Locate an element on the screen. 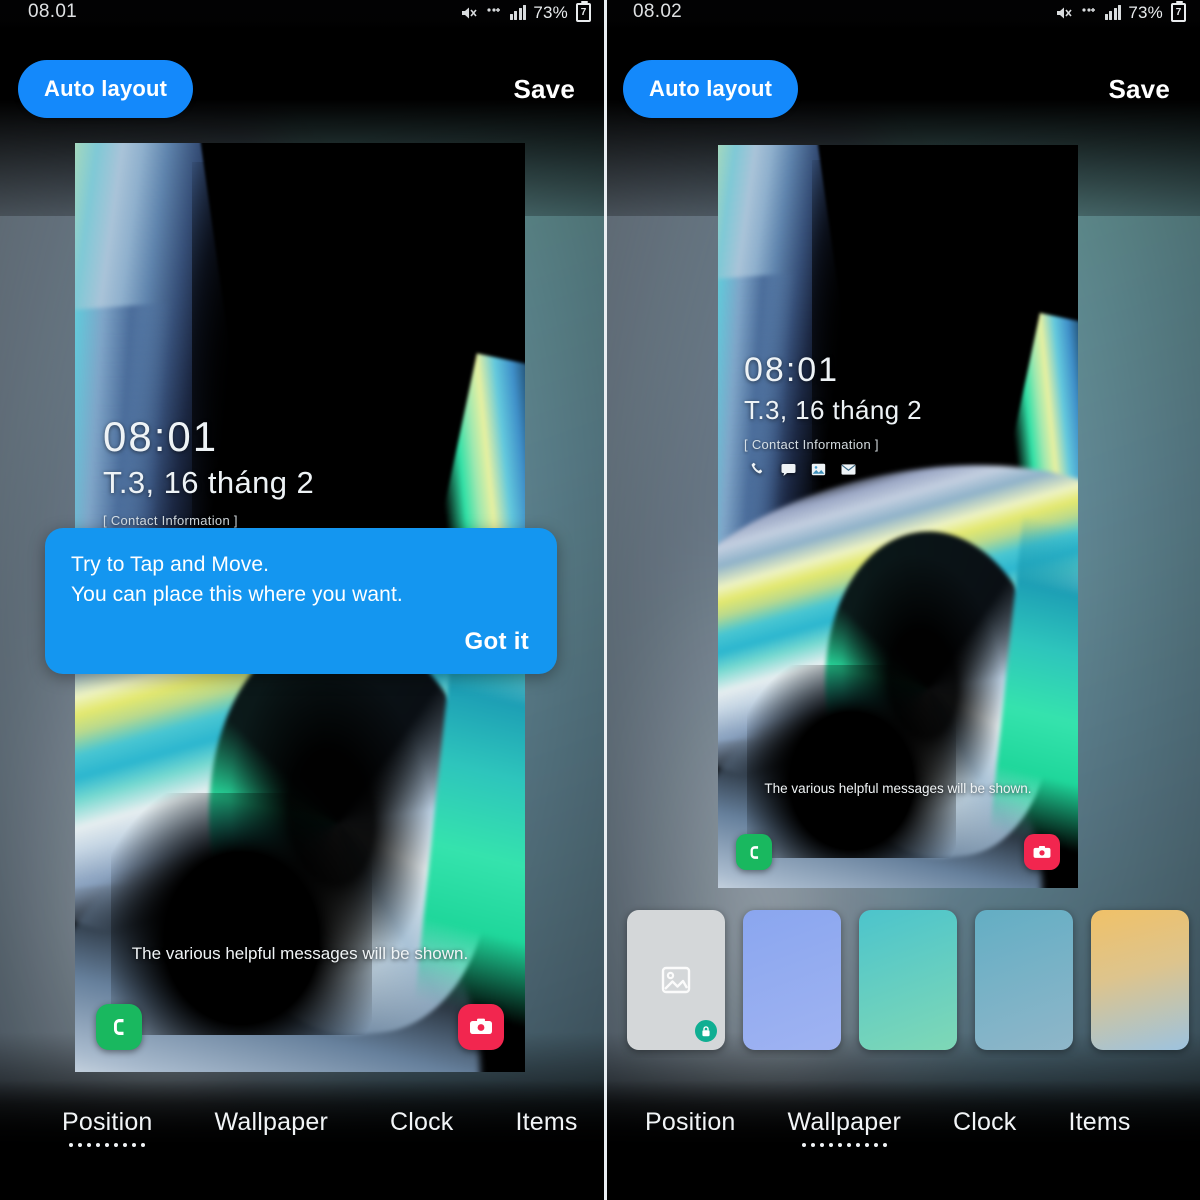 Image resolution: width=1200 pixels, height=1200 pixels. message-icon is located at coordinates (788, 472).